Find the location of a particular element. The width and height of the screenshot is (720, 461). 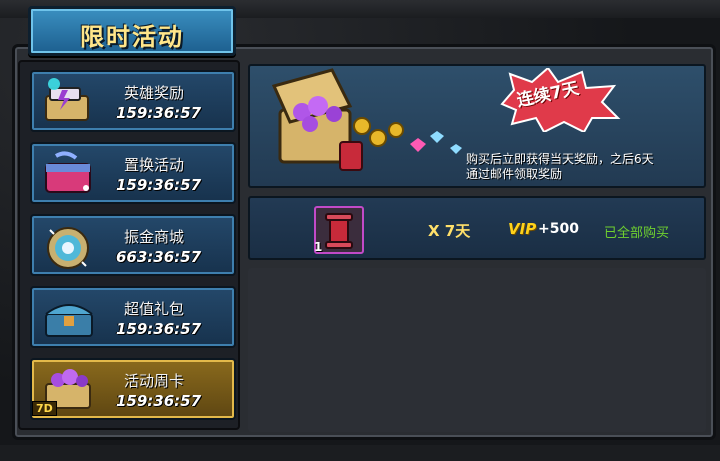

tab-weekly-card: 7D 活动周卡 159:36:57 is located at coordinates (133, 389).